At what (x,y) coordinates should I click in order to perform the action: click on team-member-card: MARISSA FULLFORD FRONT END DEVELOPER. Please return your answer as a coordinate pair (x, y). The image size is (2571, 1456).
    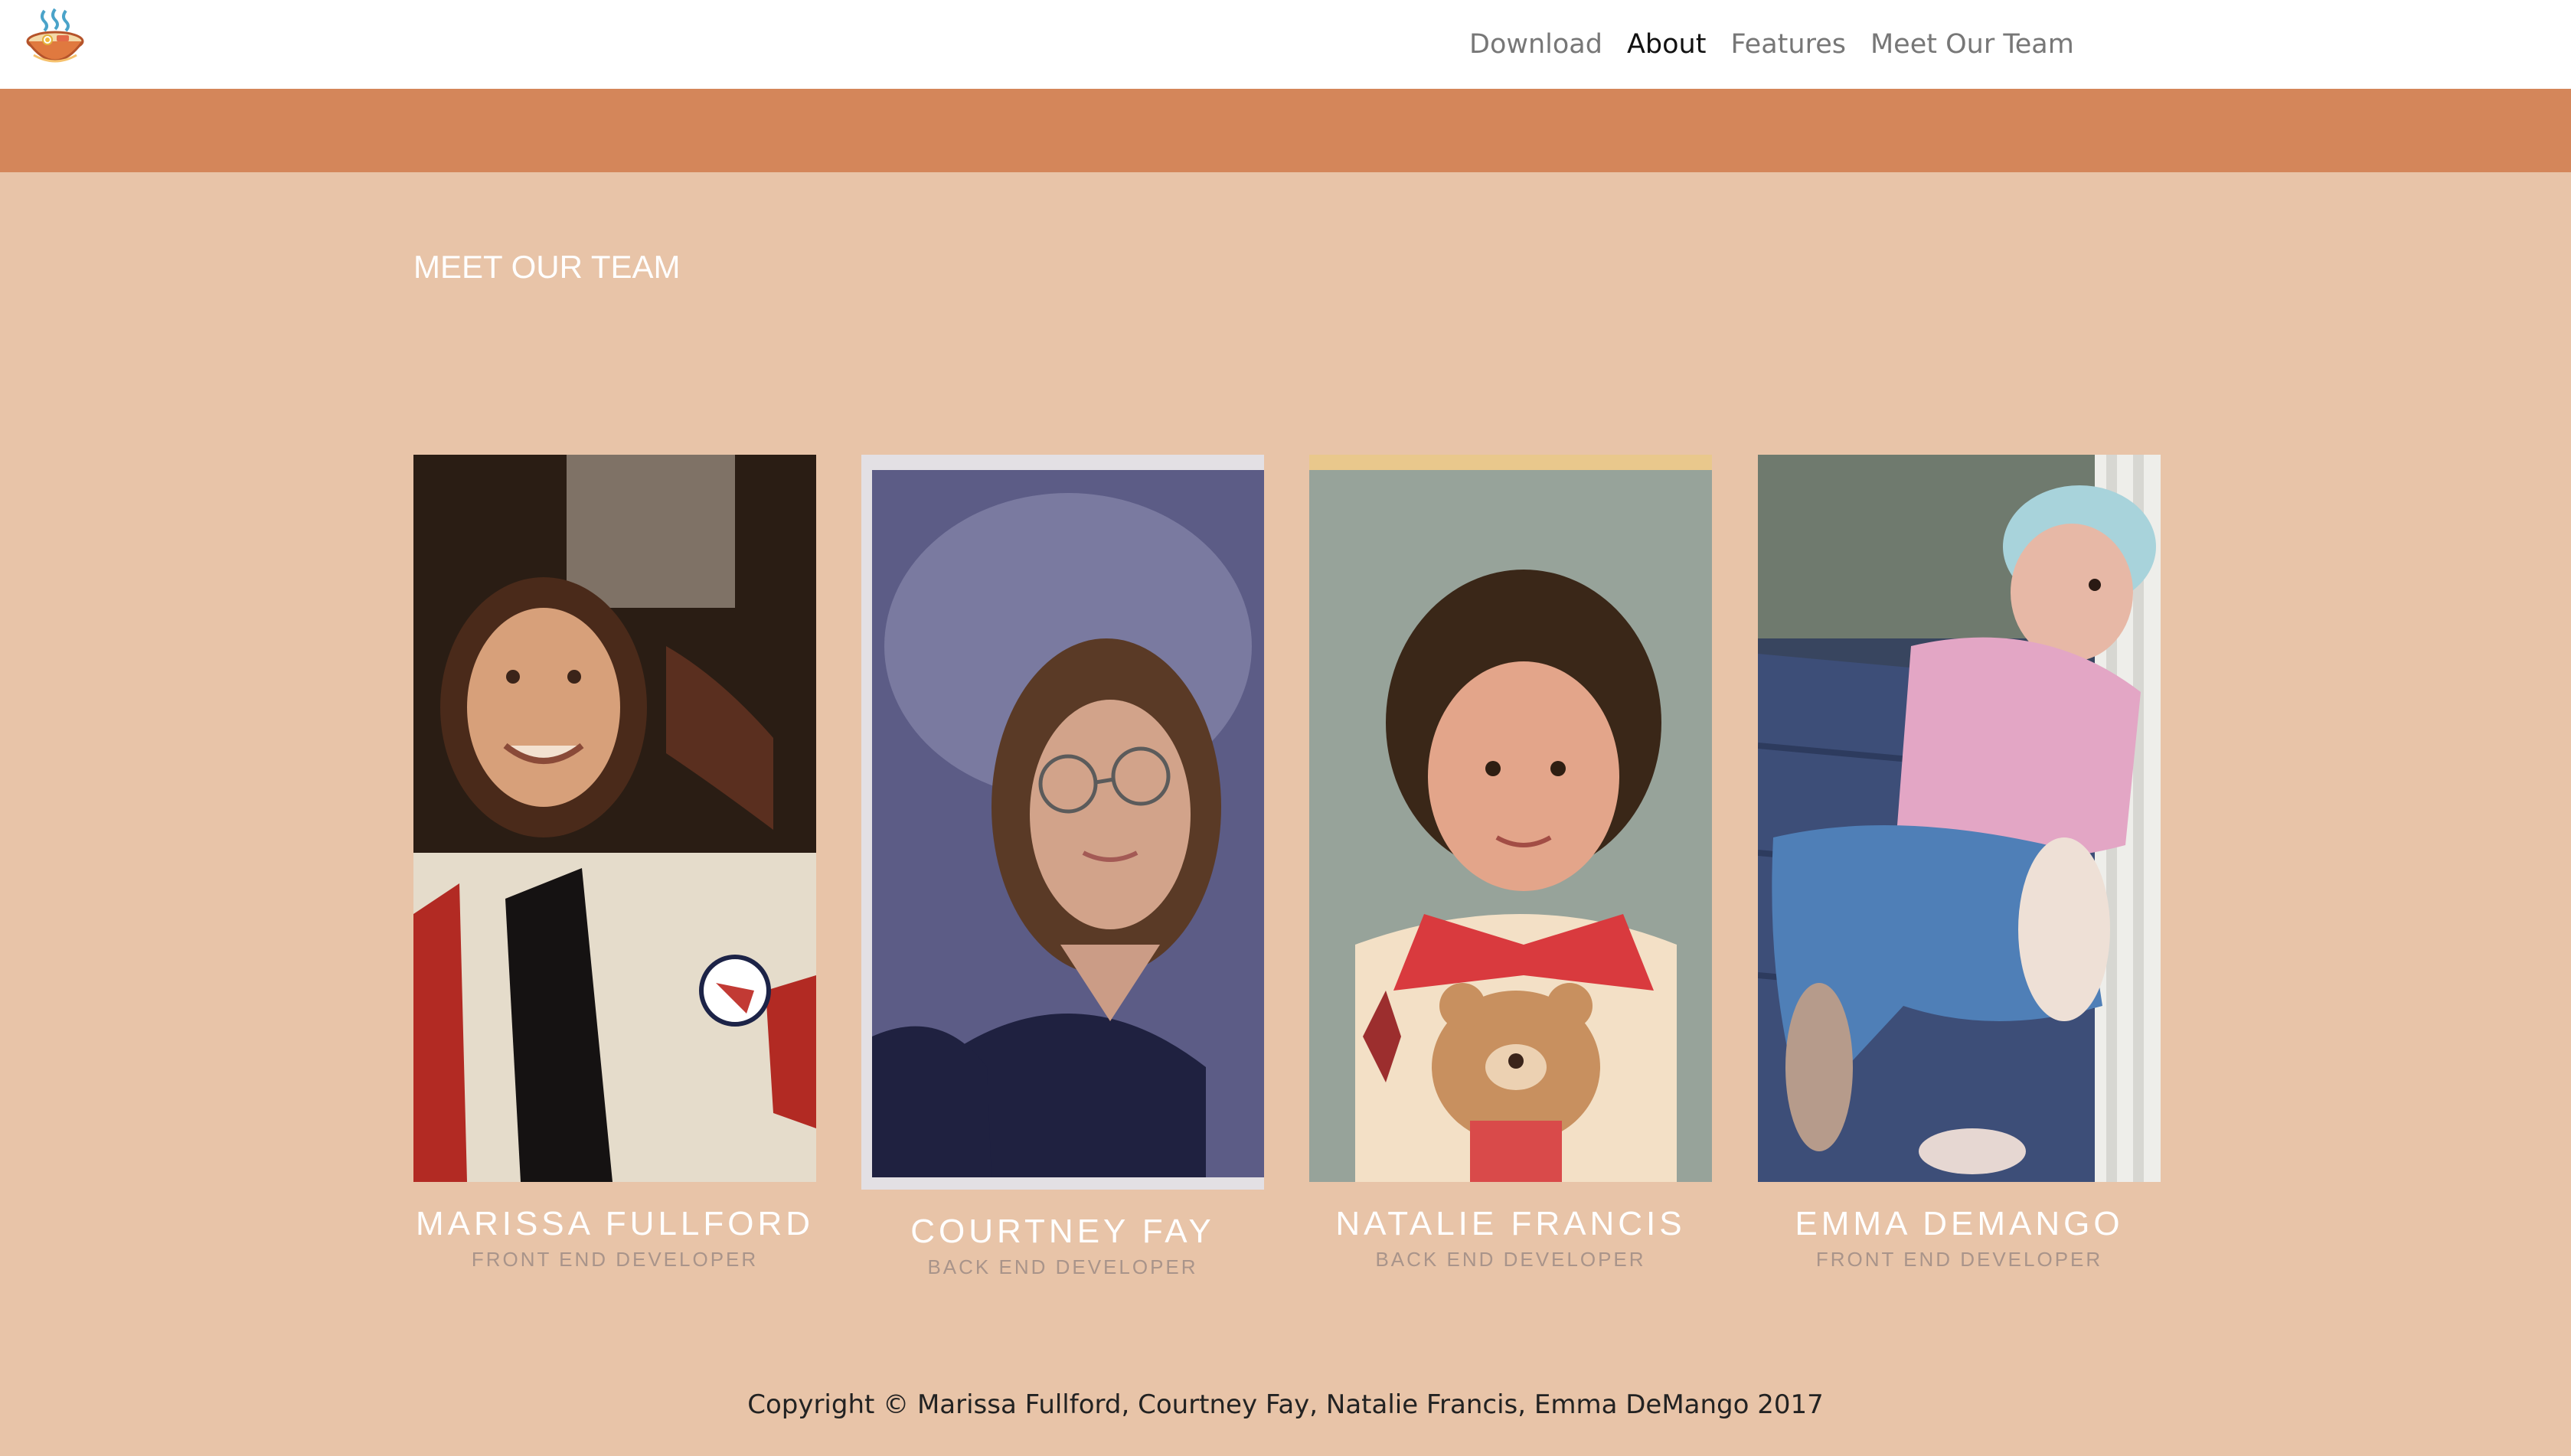
    Looking at the image, I should click on (614, 863).